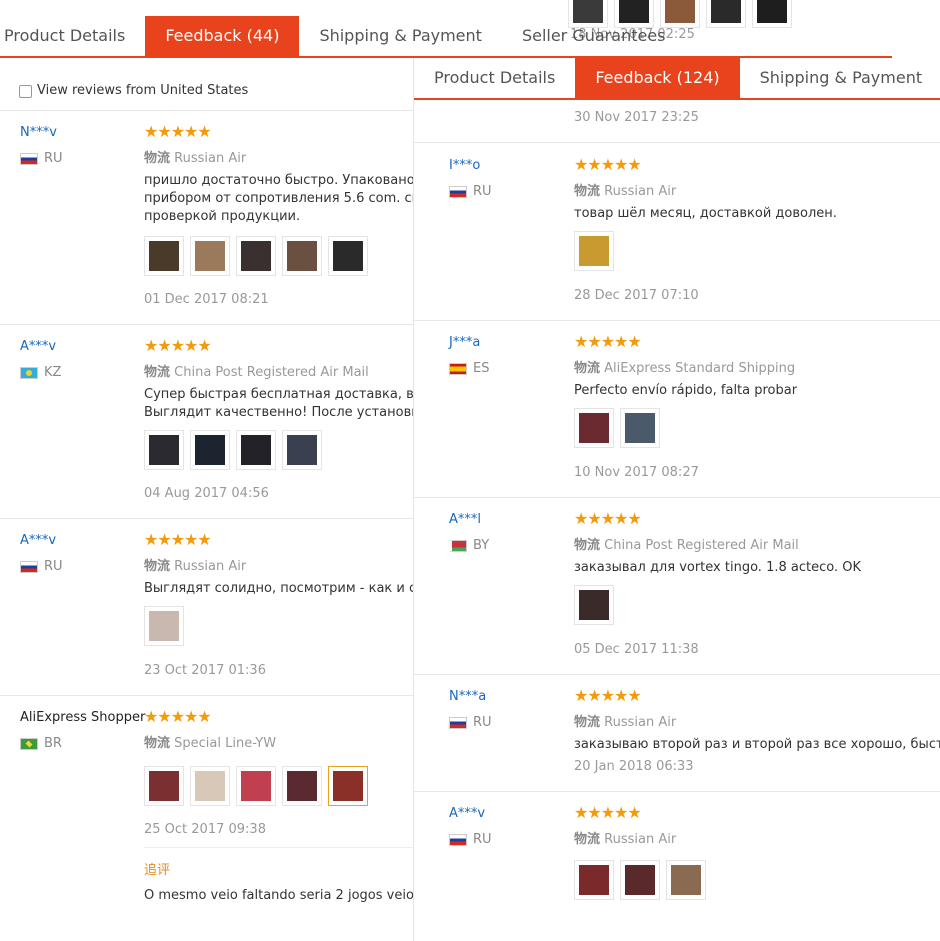 This screenshot has width=940, height=941. What do you see at coordinates (636, 295) in the screenshot?
I see `review-date: 28 Dec 2017 07:10` at bounding box center [636, 295].